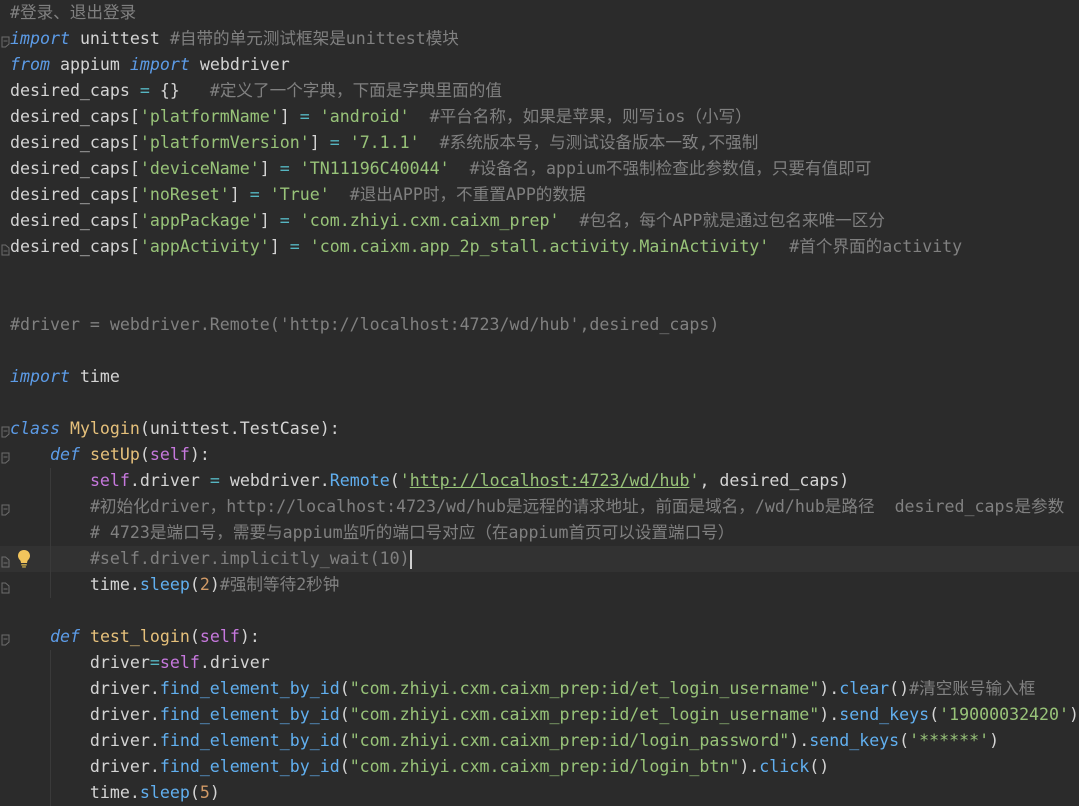 The image size is (1079, 806). What do you see at coordinates (539, 455) in the screenshot?
I see `code-line: def setUp(self):` at bounding box center [539, 455].